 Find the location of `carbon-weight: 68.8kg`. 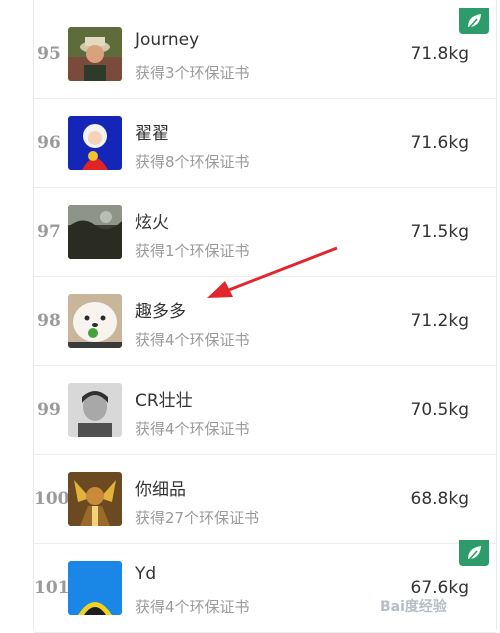

carbon-weight: 68.8kg is located at coordinates (440, 499).